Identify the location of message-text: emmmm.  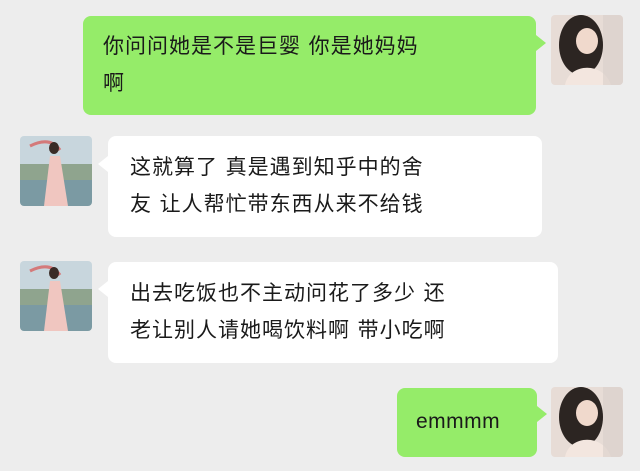
(458, 421).